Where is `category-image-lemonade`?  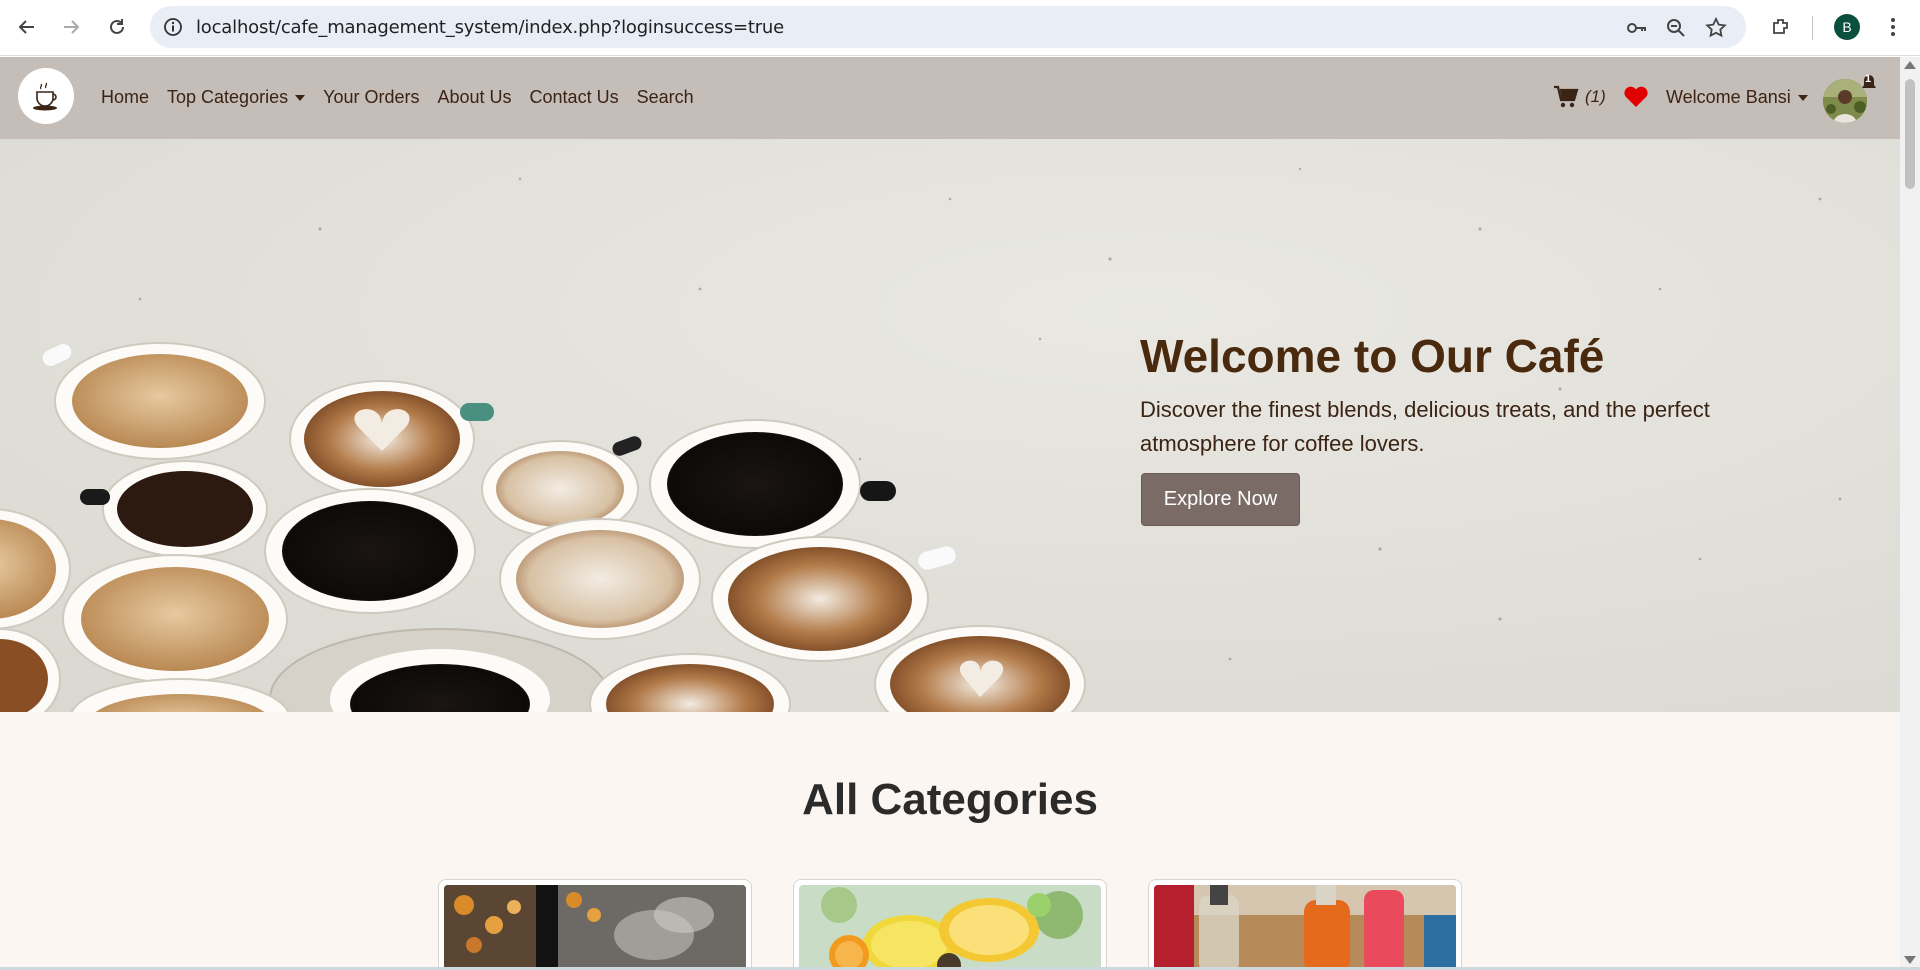 category-image-lemonade is located at coordinates (950, 926).